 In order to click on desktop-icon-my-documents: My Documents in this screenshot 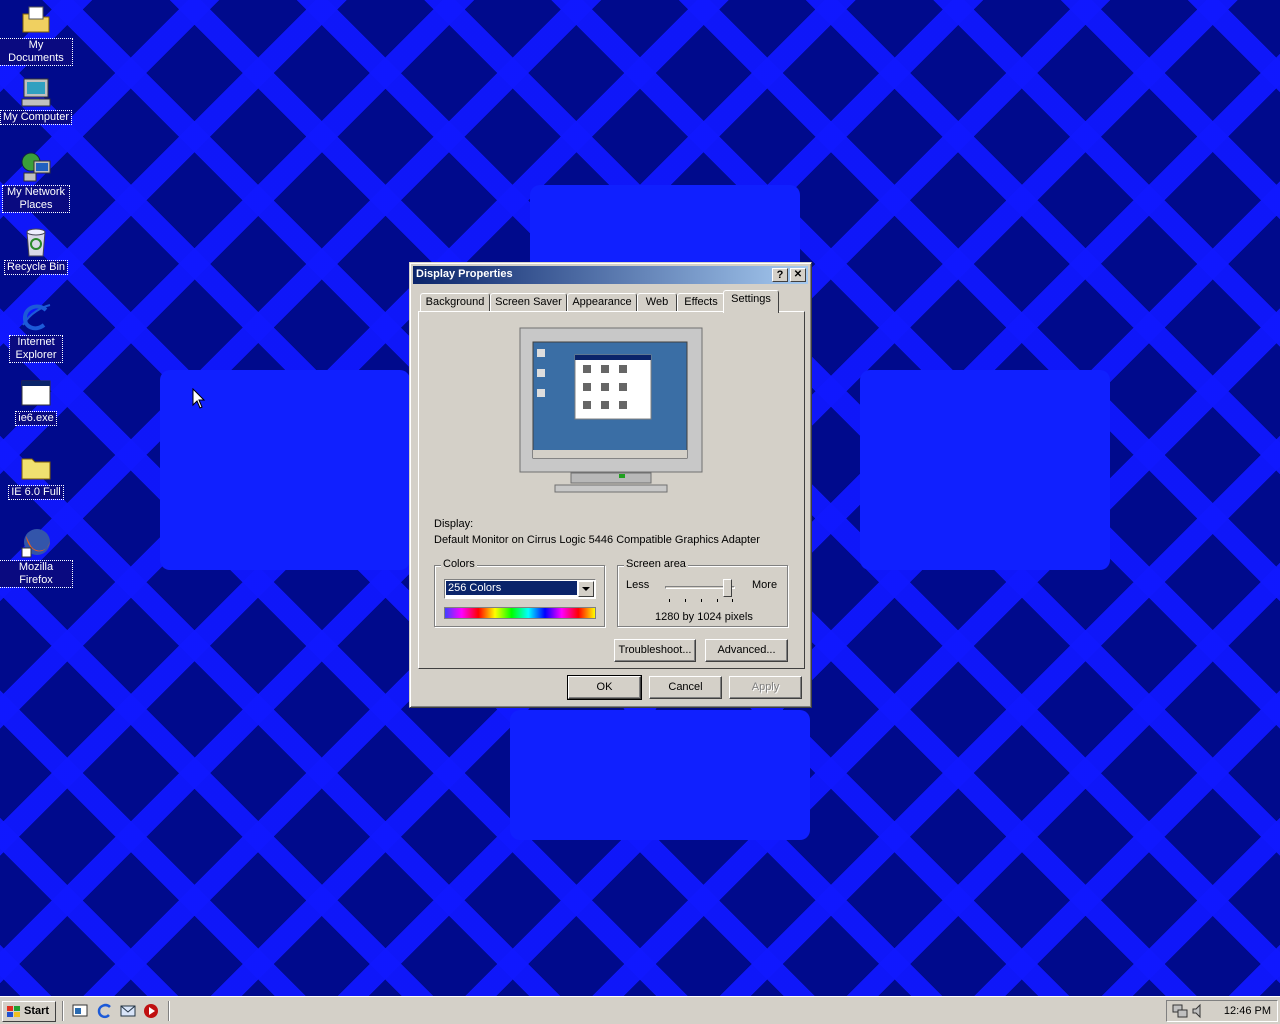, I will do `click(36, 35)`.